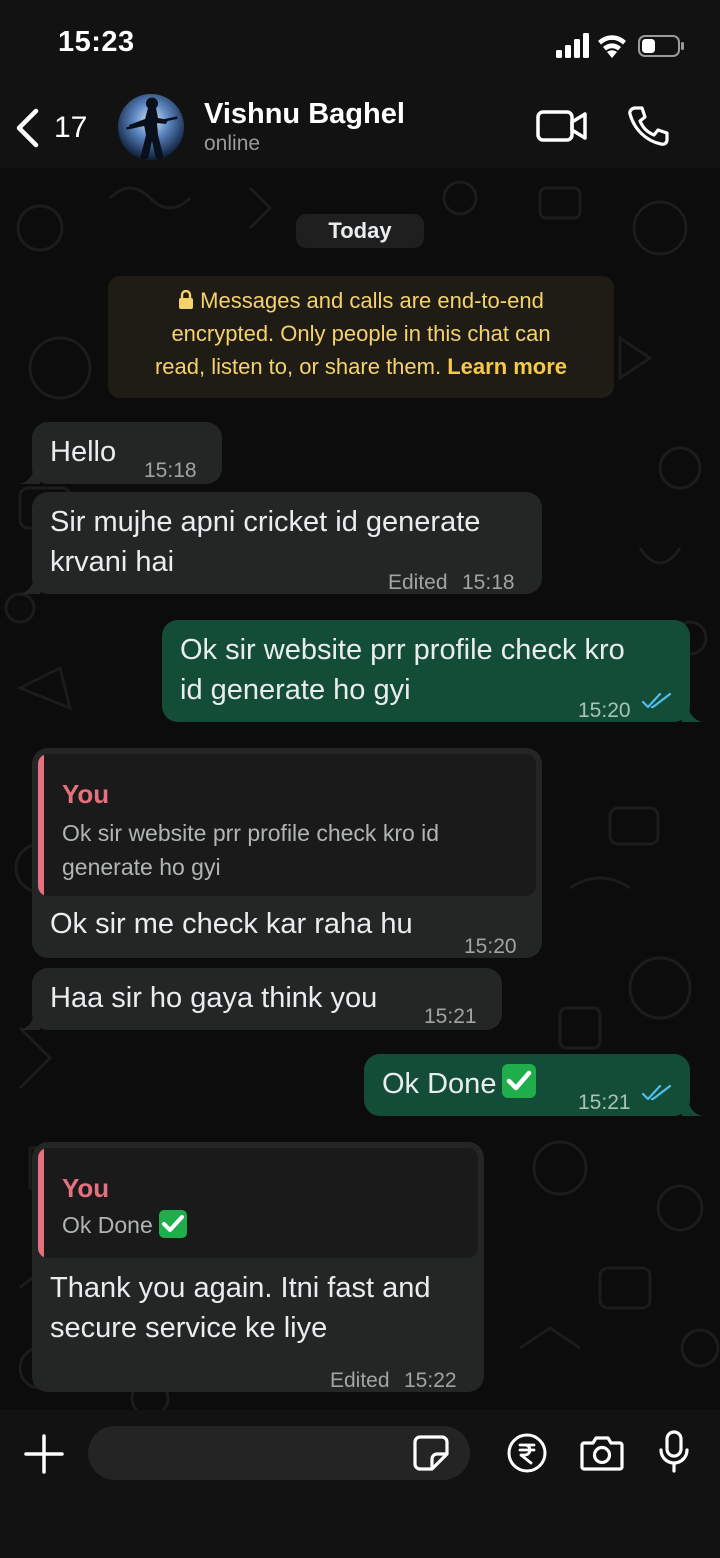  What do you see at coordinates (231, 924) in the screenshot?
I see `message-text: Ok sir me check kar raha hu` at bounding box center [231, 924].